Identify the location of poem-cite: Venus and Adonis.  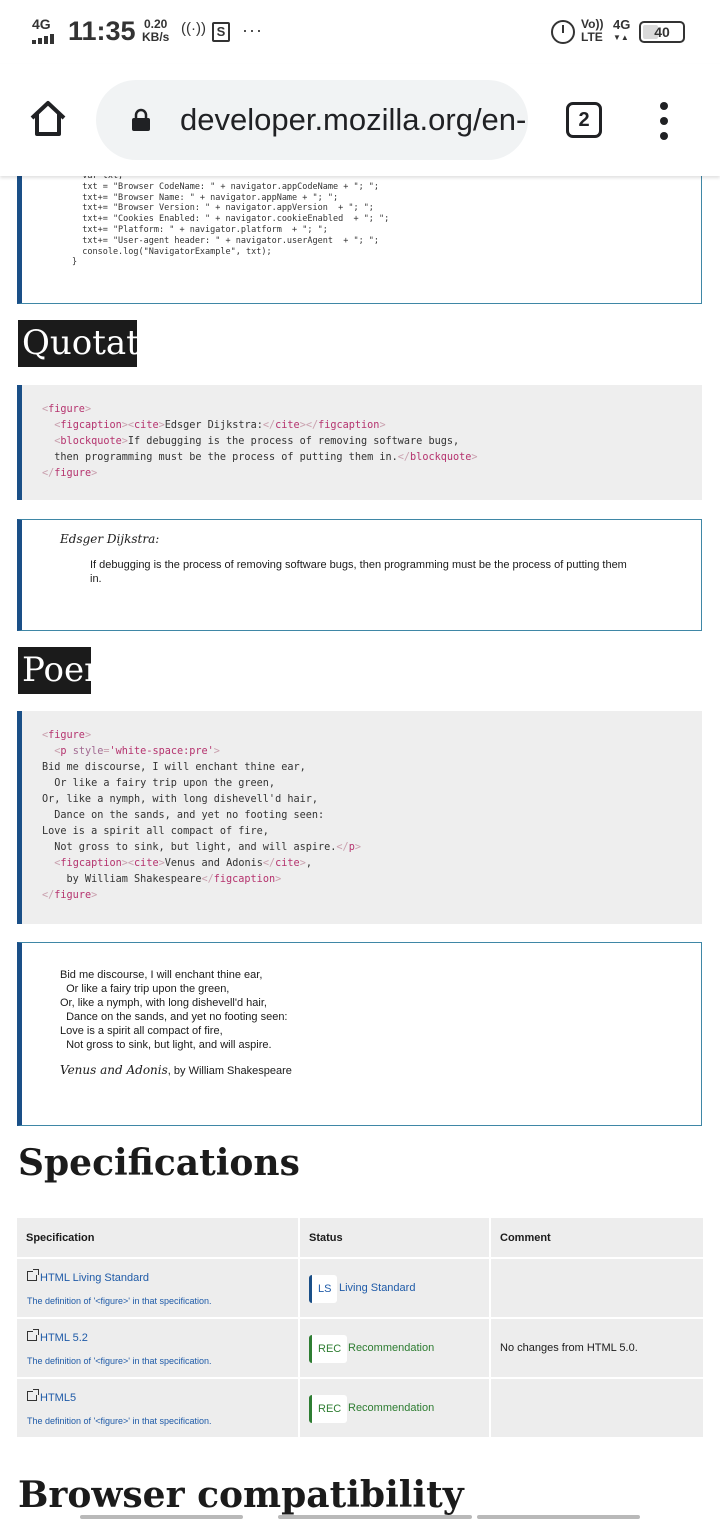
(114, 1070).